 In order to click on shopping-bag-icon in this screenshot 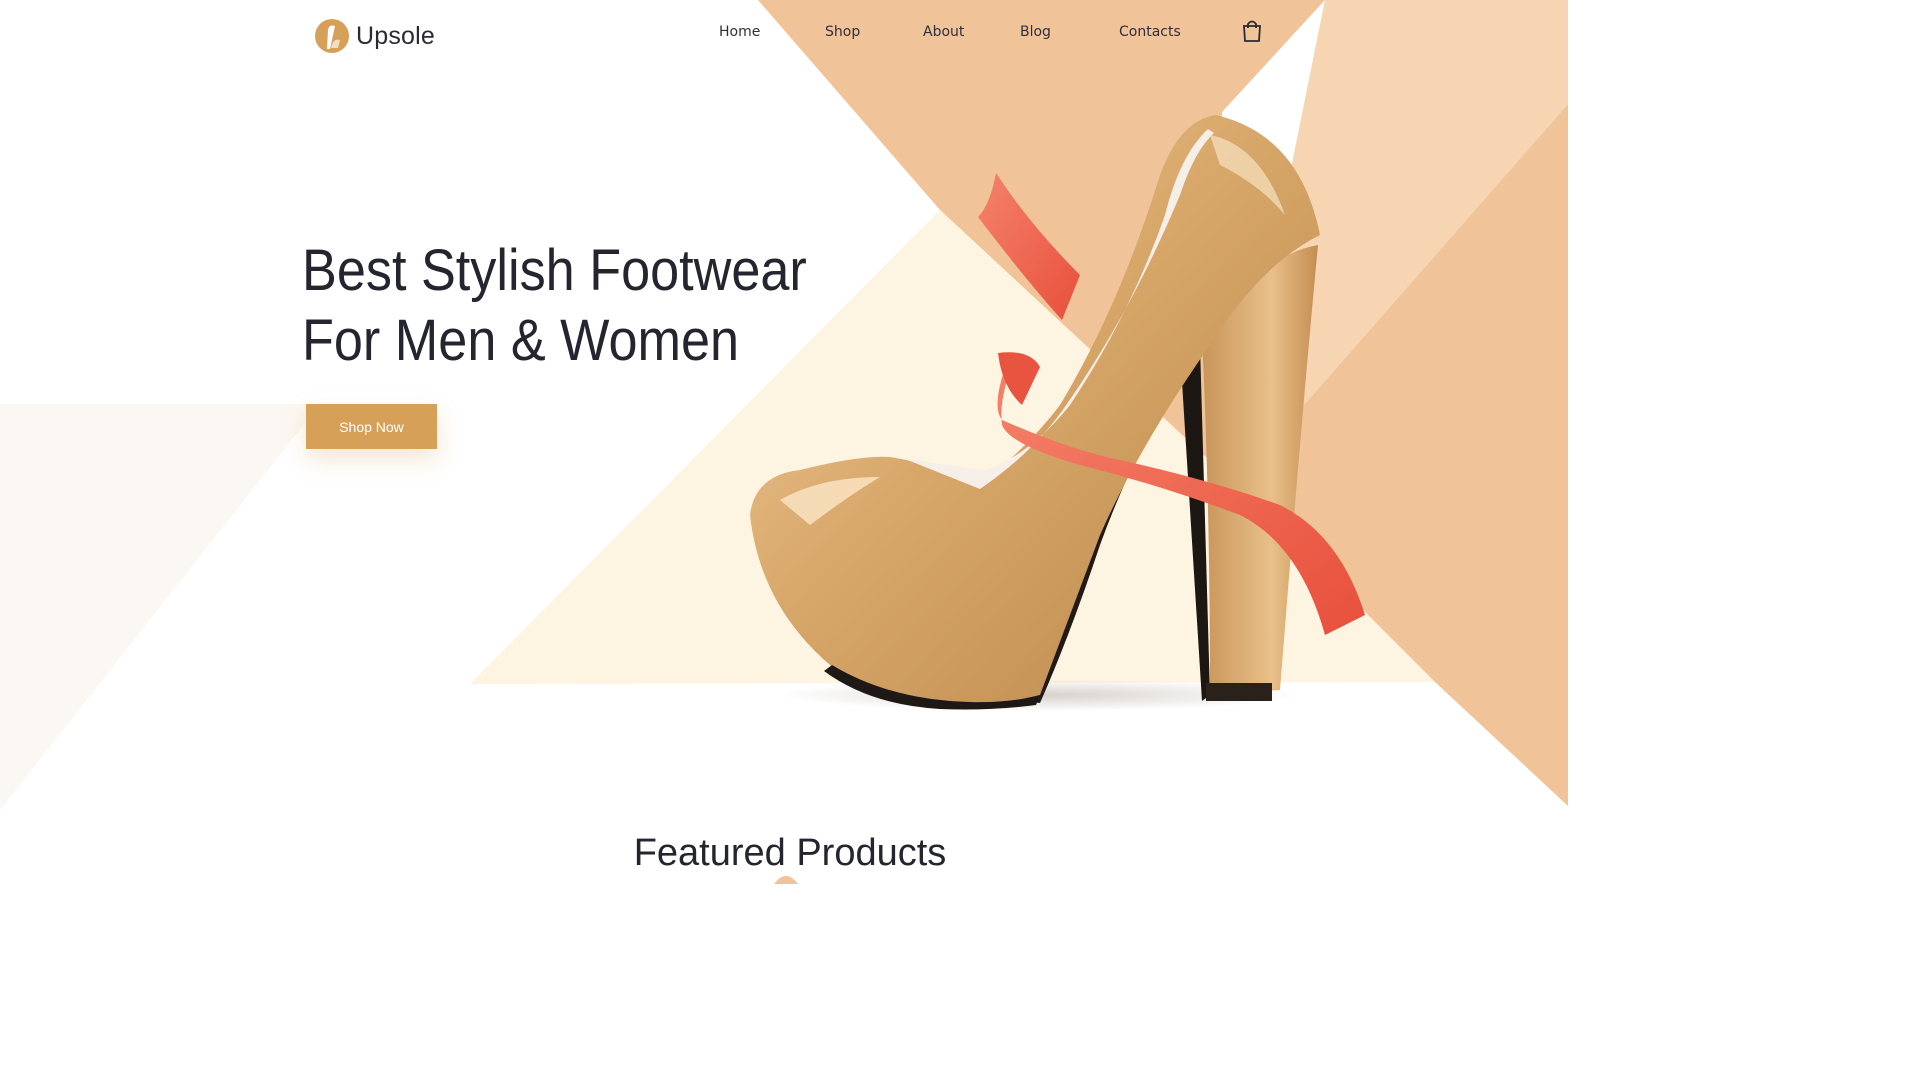, I will do `click(1252, 31)`.